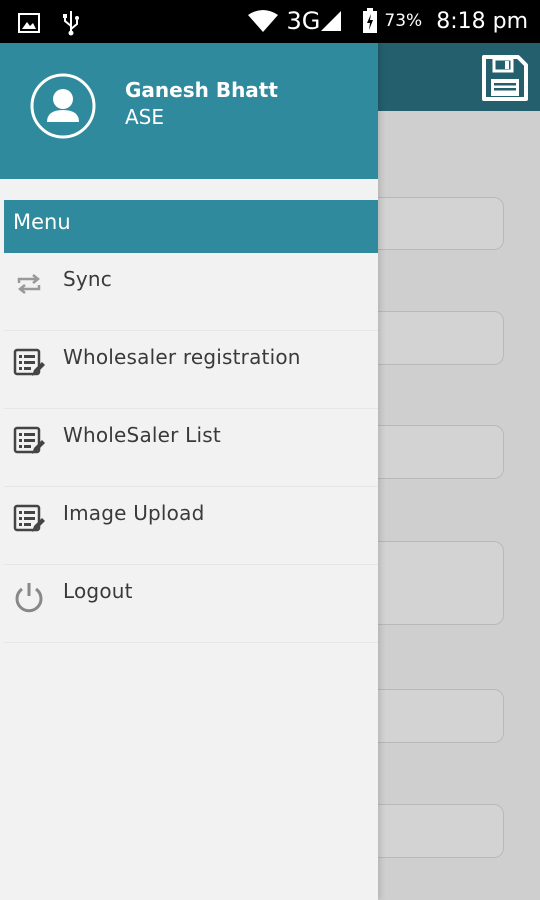 Image resolution: width=540 pixels, height=900 pixels. I want to click on user-role: ASE, so click(145, 117).